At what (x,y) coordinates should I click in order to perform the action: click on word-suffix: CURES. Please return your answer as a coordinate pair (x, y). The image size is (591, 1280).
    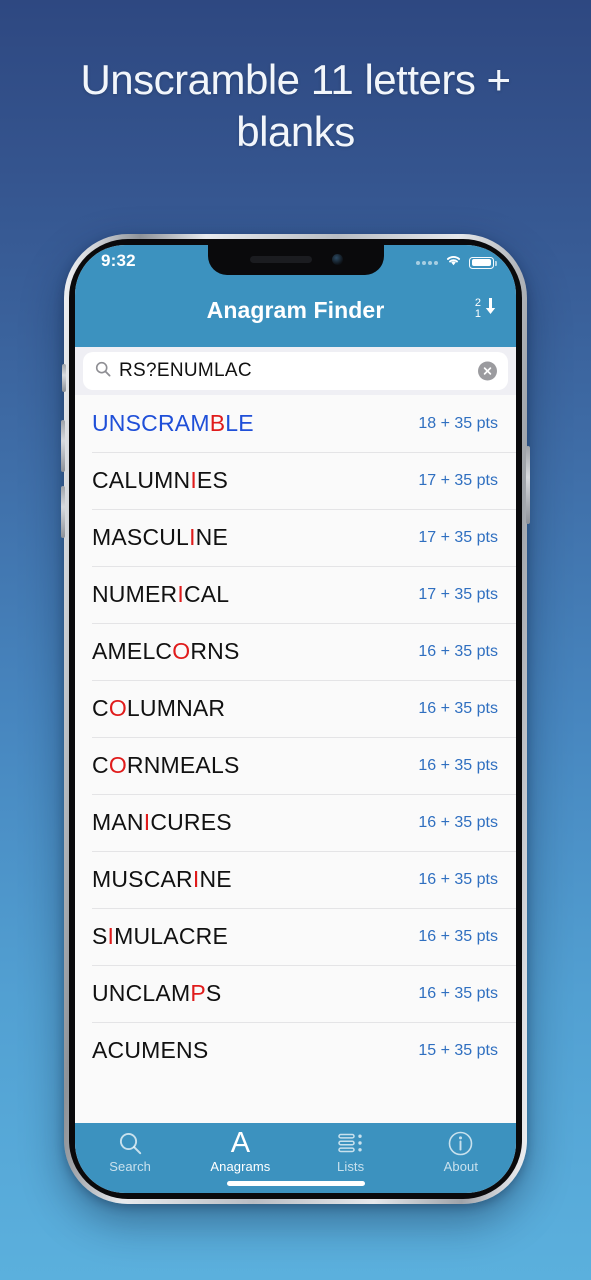
    Looking at the image, I should click on (191, 822).